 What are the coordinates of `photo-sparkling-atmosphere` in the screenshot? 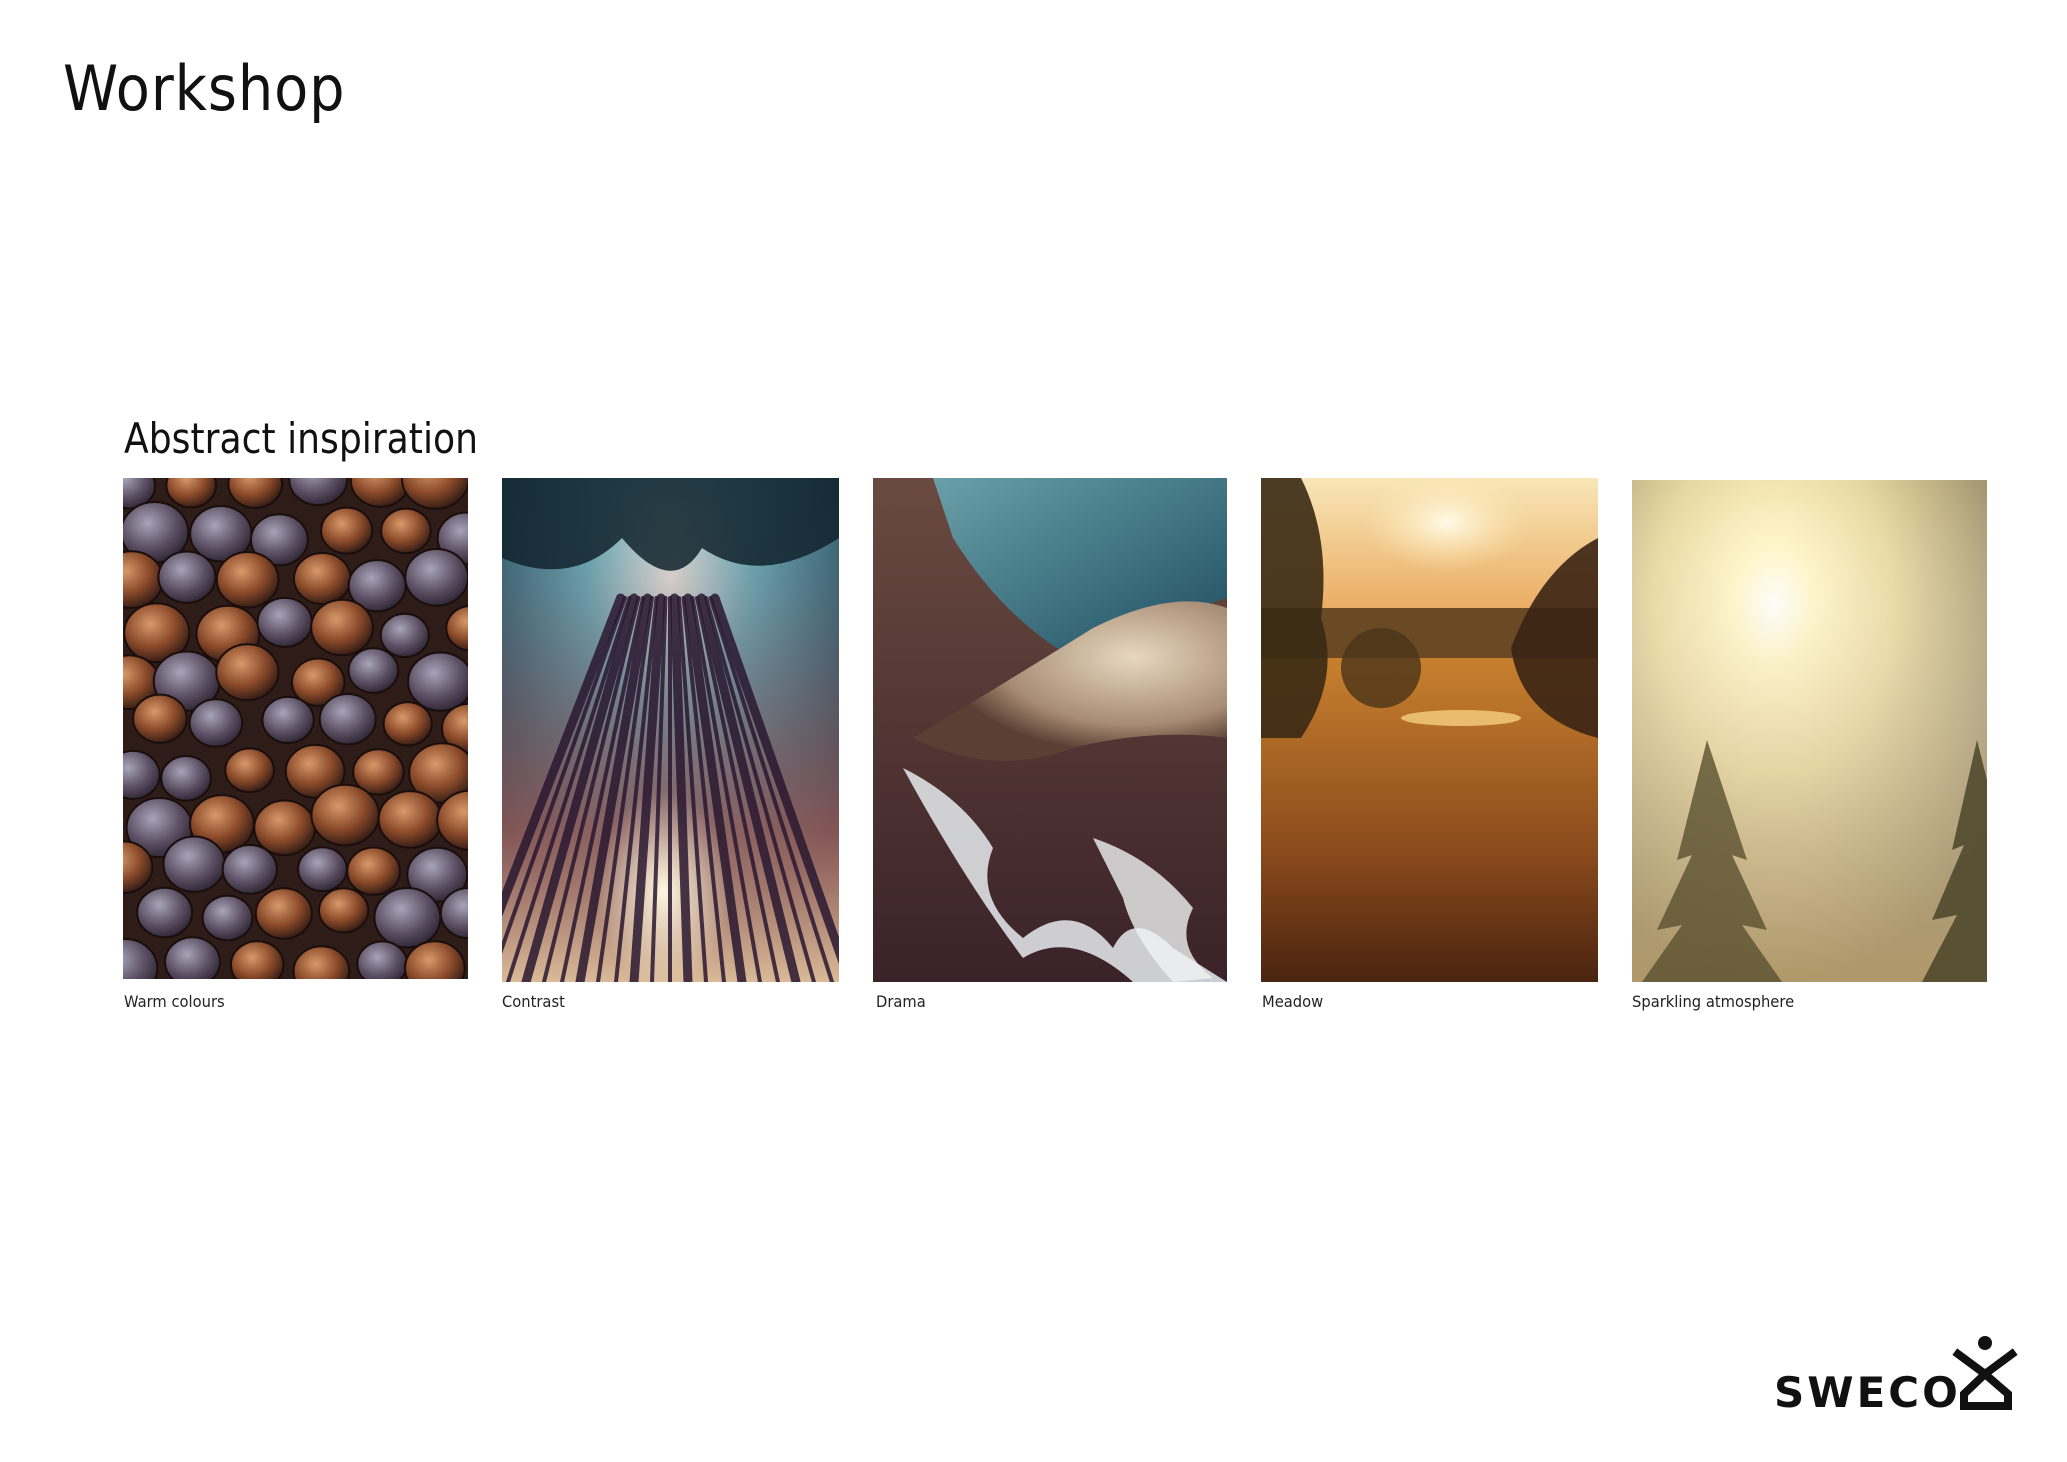 It's located at (1809, 731).